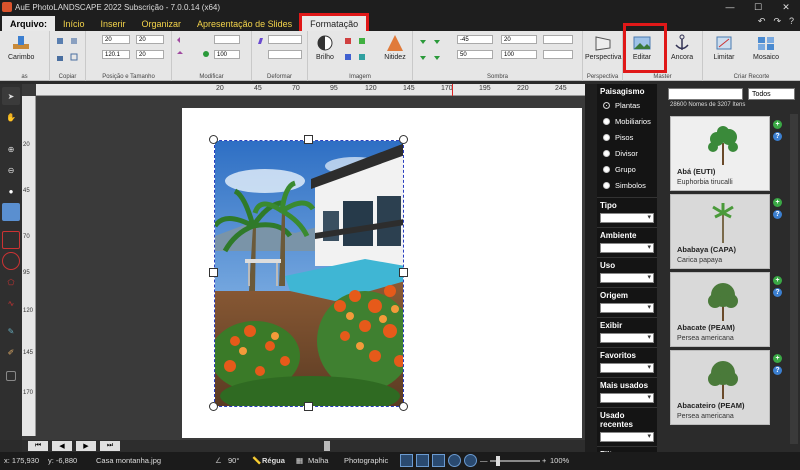  What do you see at coordinates (558, 54) in the screenshot?
I see `shadow-size-input` at bounding box center [558, 54].